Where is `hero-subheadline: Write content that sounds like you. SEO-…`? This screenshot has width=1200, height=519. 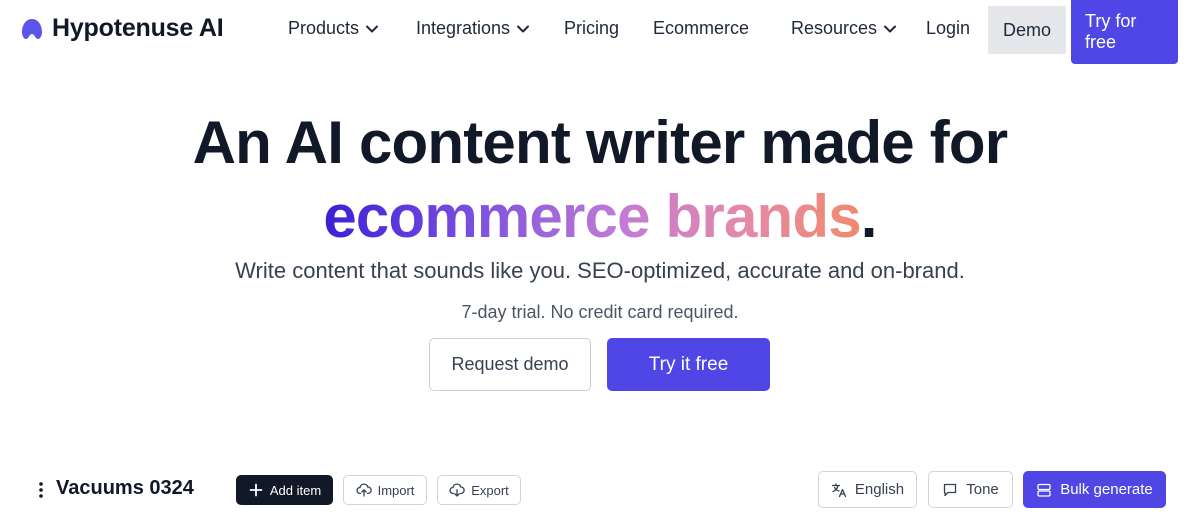 hero-subheadline: Write content that sounds like you. SEO-… is located at coordinates (600, 270).